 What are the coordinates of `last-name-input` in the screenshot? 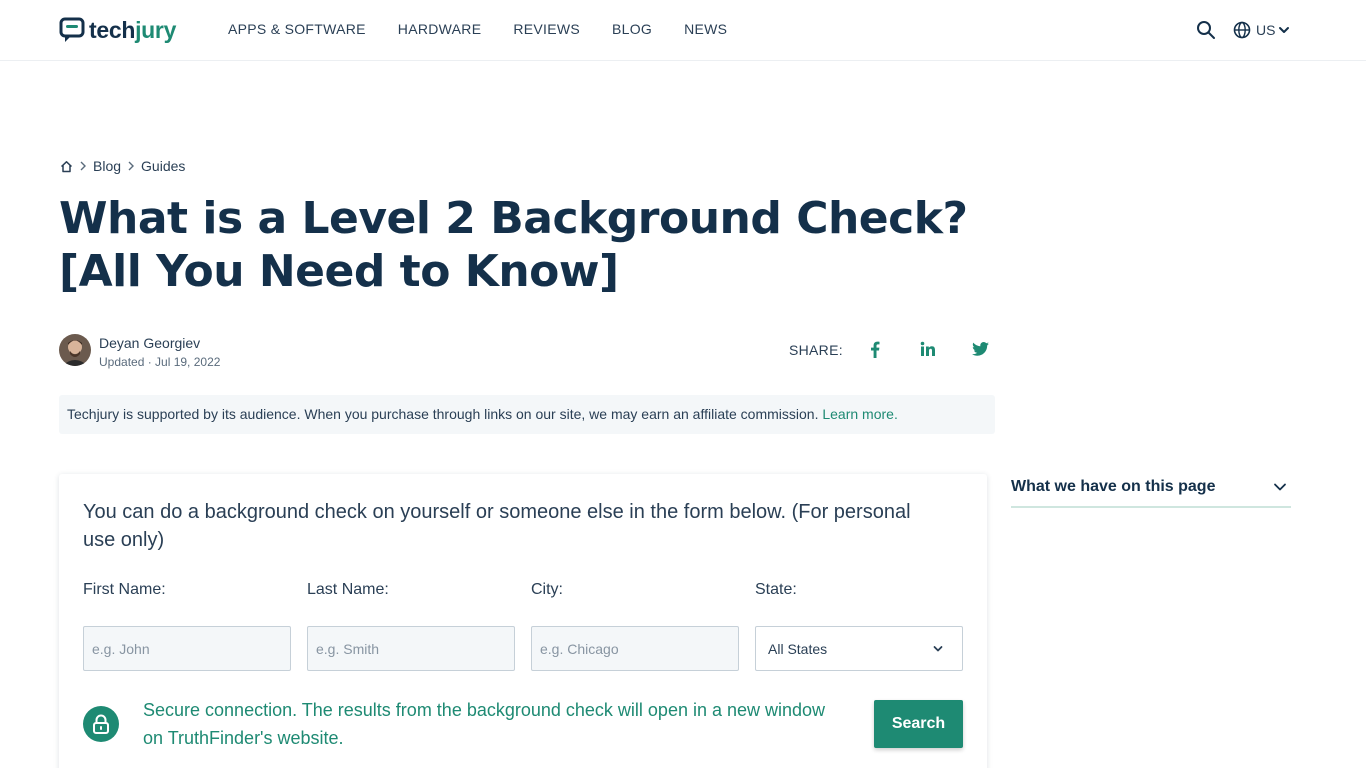 It's located at (411, 648).